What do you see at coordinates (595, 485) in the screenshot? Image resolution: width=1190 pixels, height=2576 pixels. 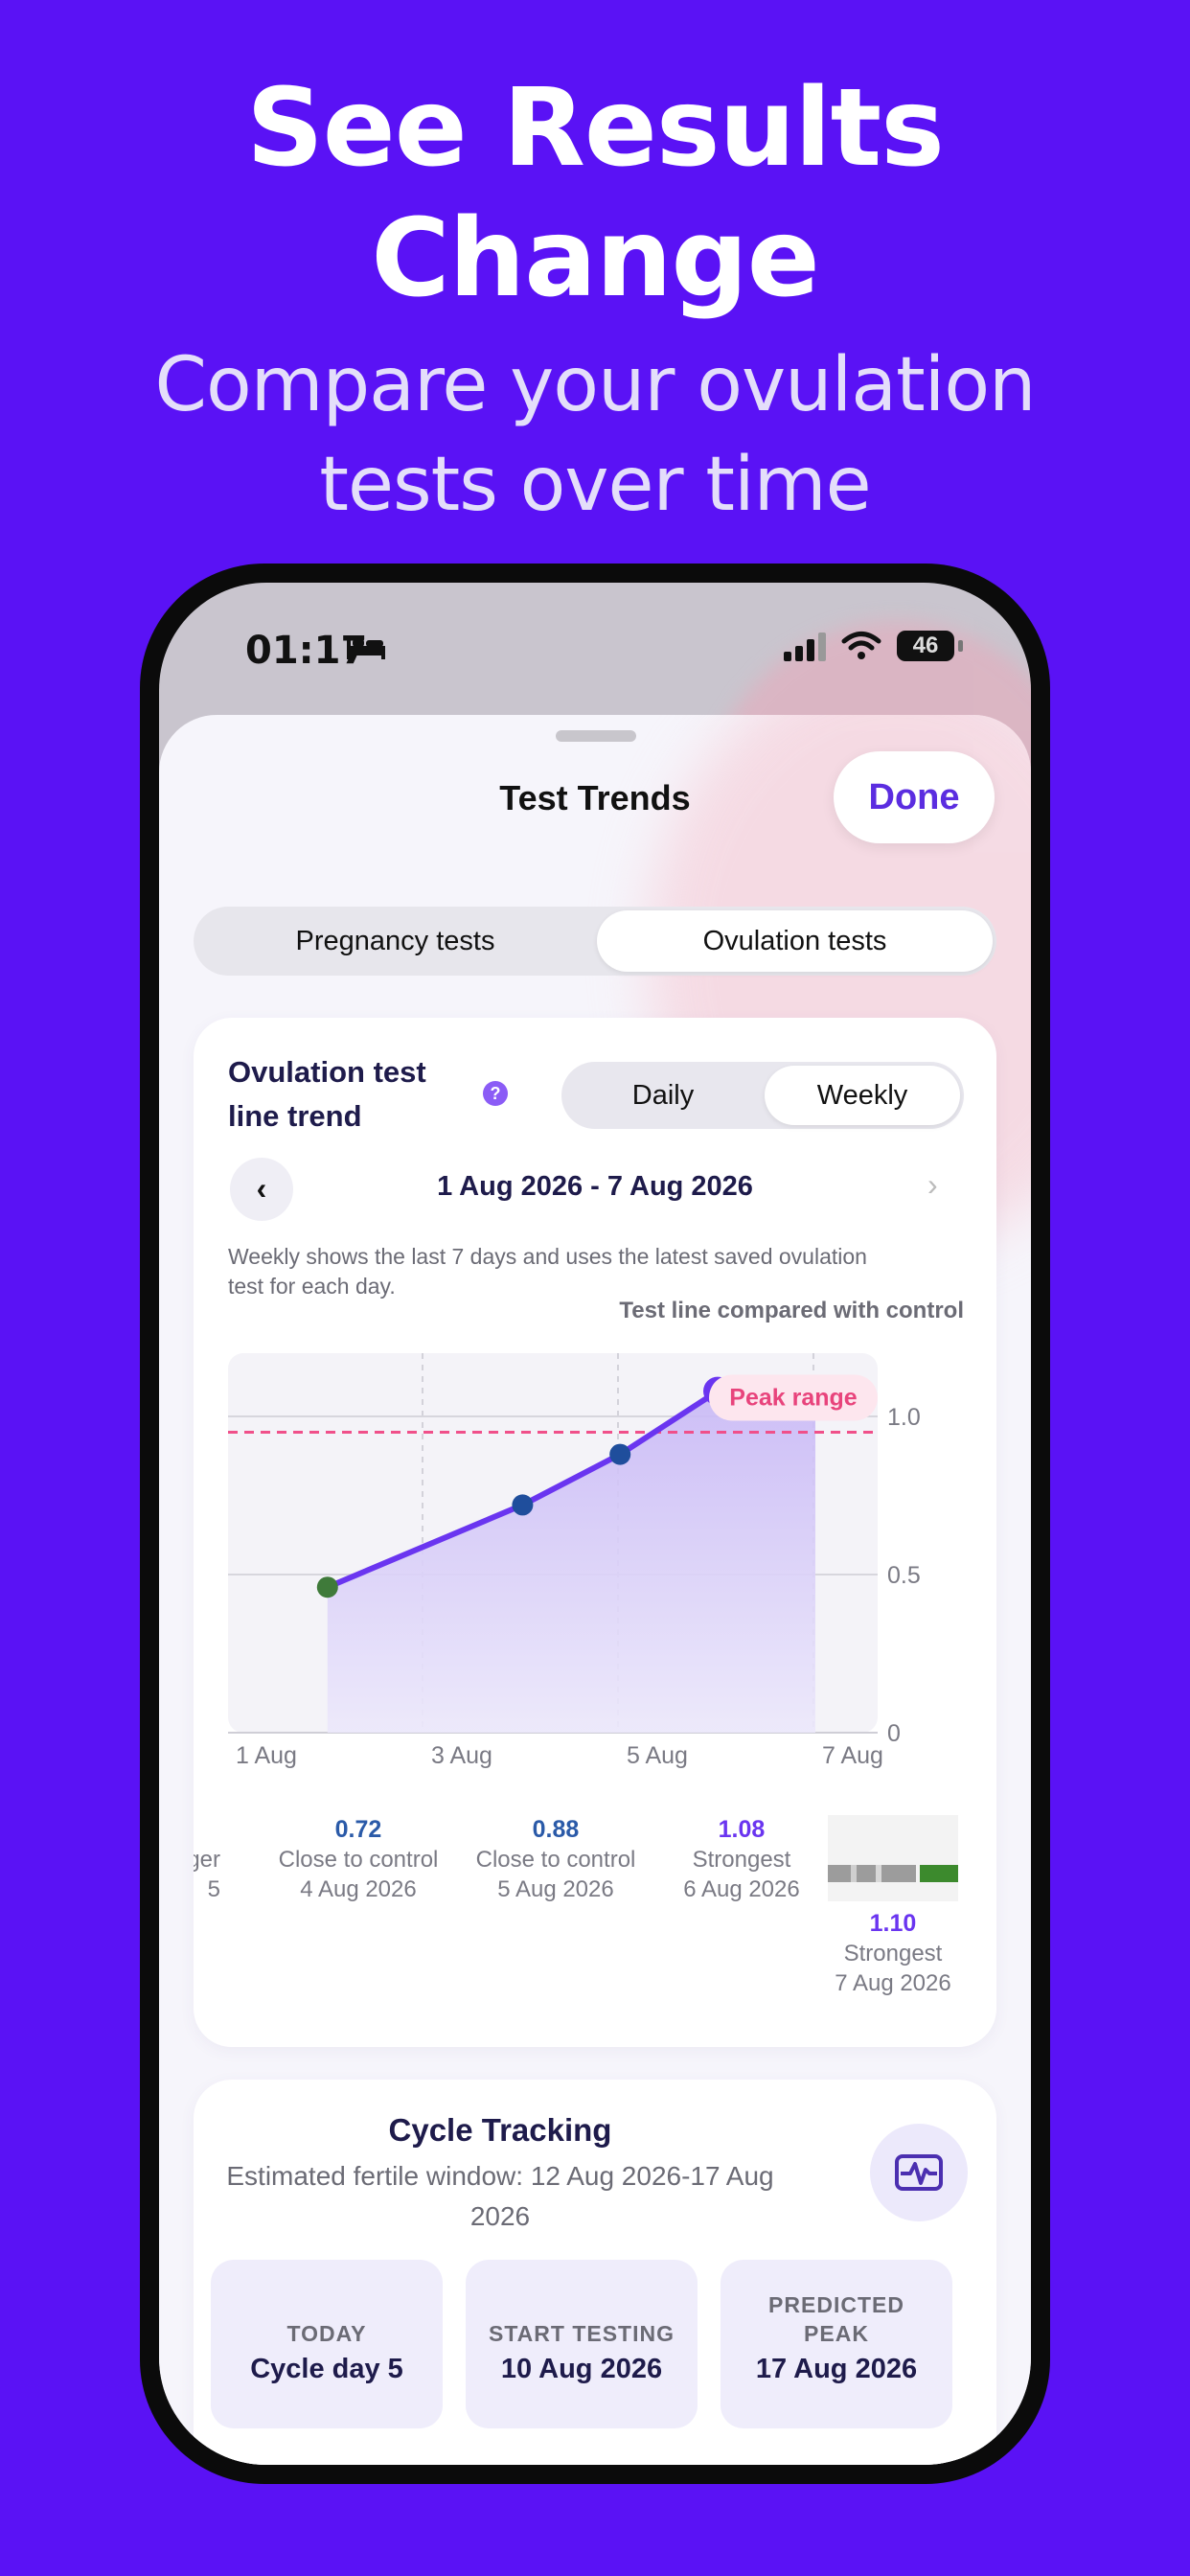 I see `promo-sub-line-2: tests over time` at bounding box center [595, 485].